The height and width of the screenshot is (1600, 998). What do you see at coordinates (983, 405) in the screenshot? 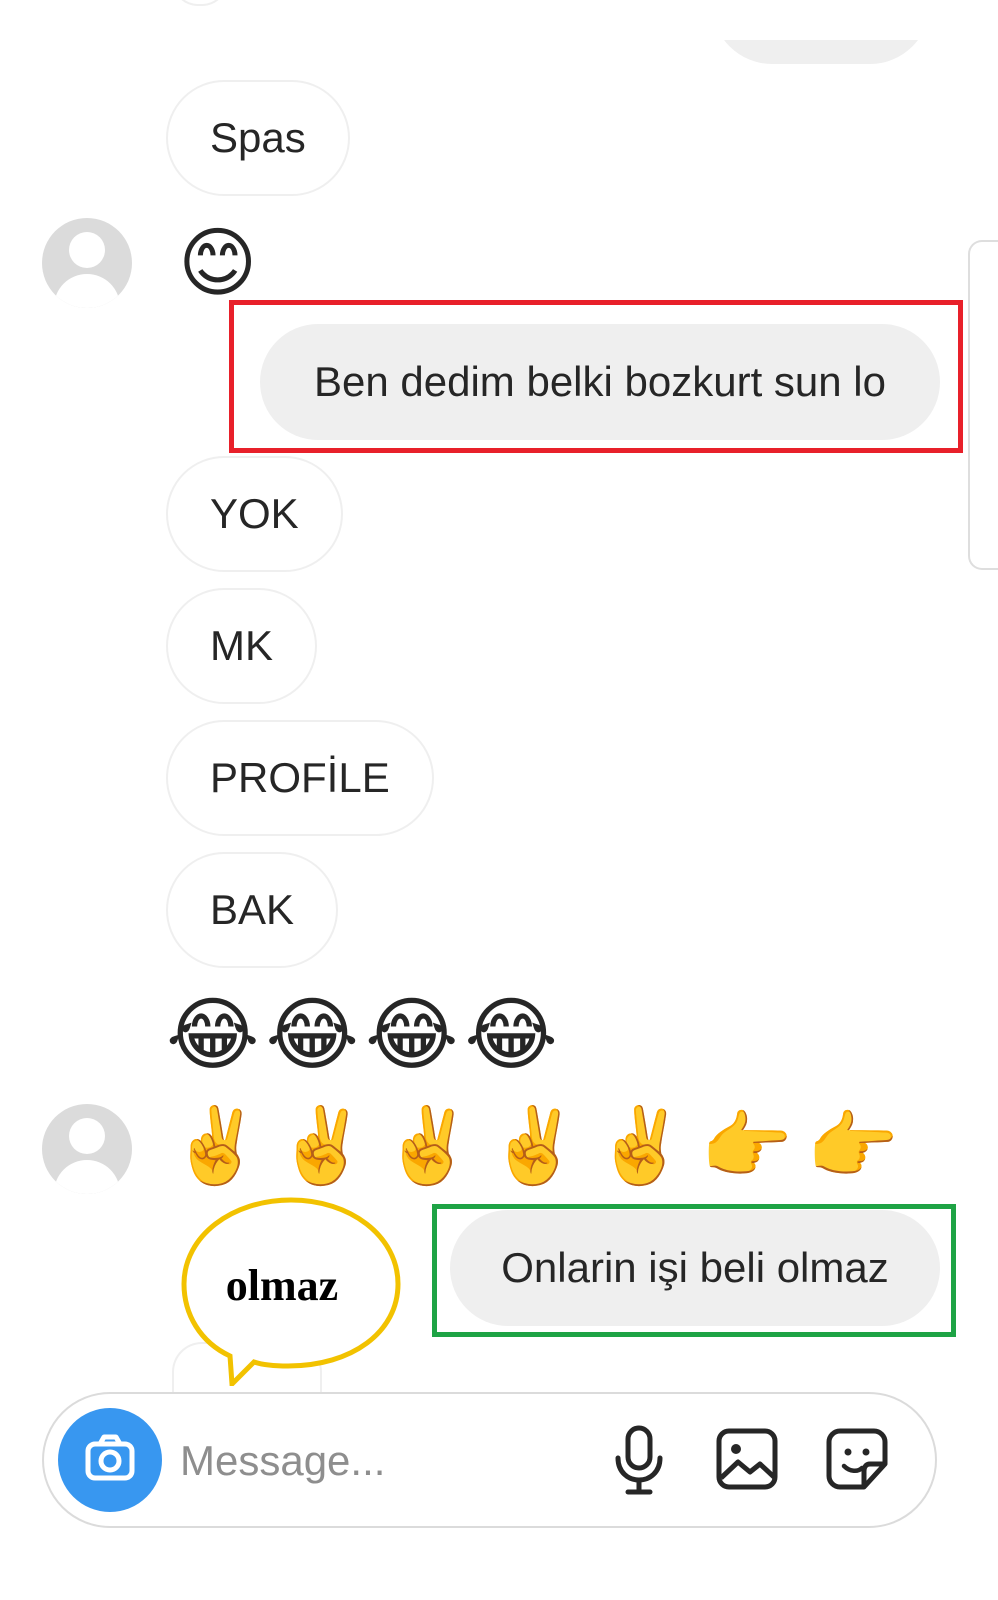
I see `scroll-indicator` at bounding box center [983, 405].